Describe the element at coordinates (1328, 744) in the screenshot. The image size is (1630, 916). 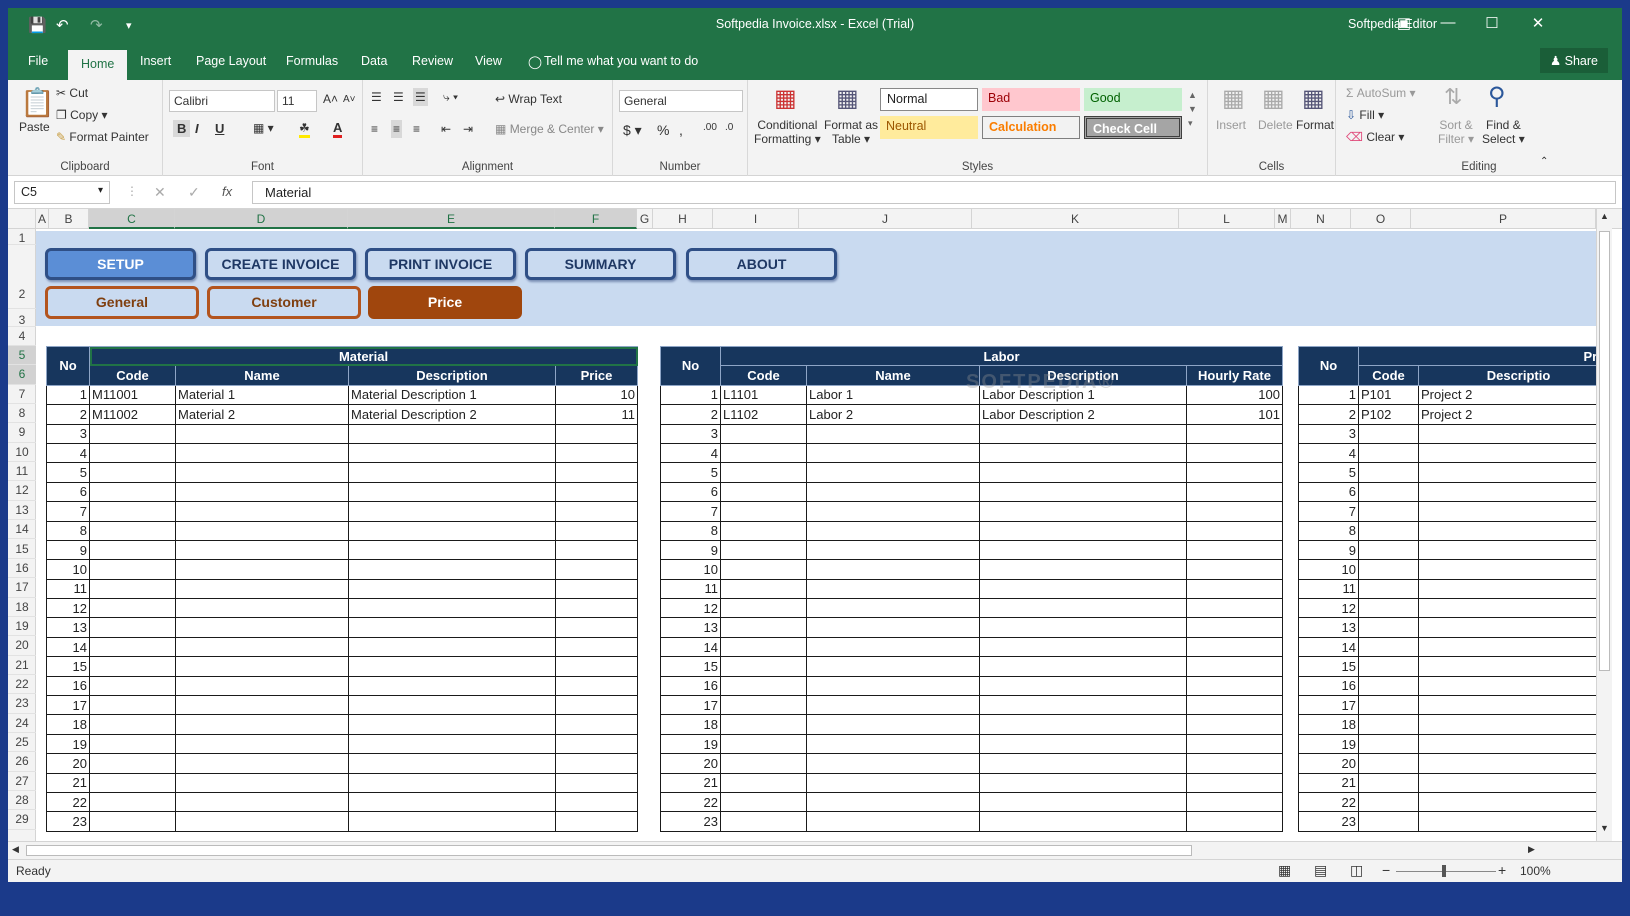
I see `row-number-cell: 19` at that location.